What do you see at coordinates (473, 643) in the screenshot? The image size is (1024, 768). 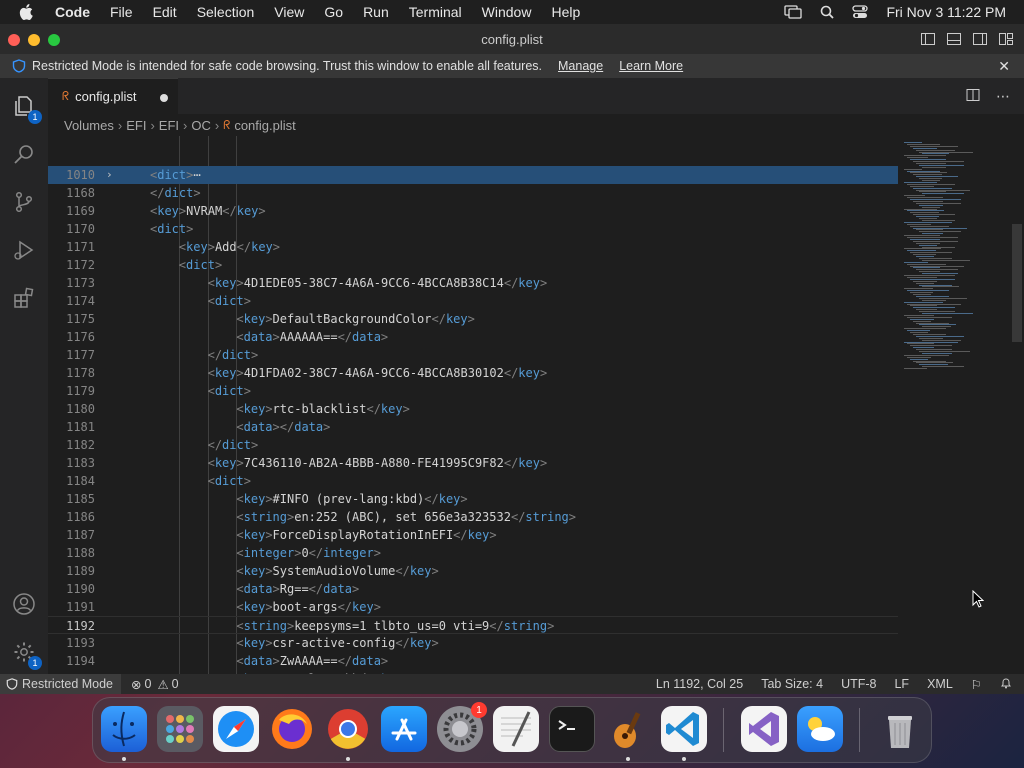 I see `code-line: 1193 <key>csr-active-config</key>` at bounding box center [473, 643].